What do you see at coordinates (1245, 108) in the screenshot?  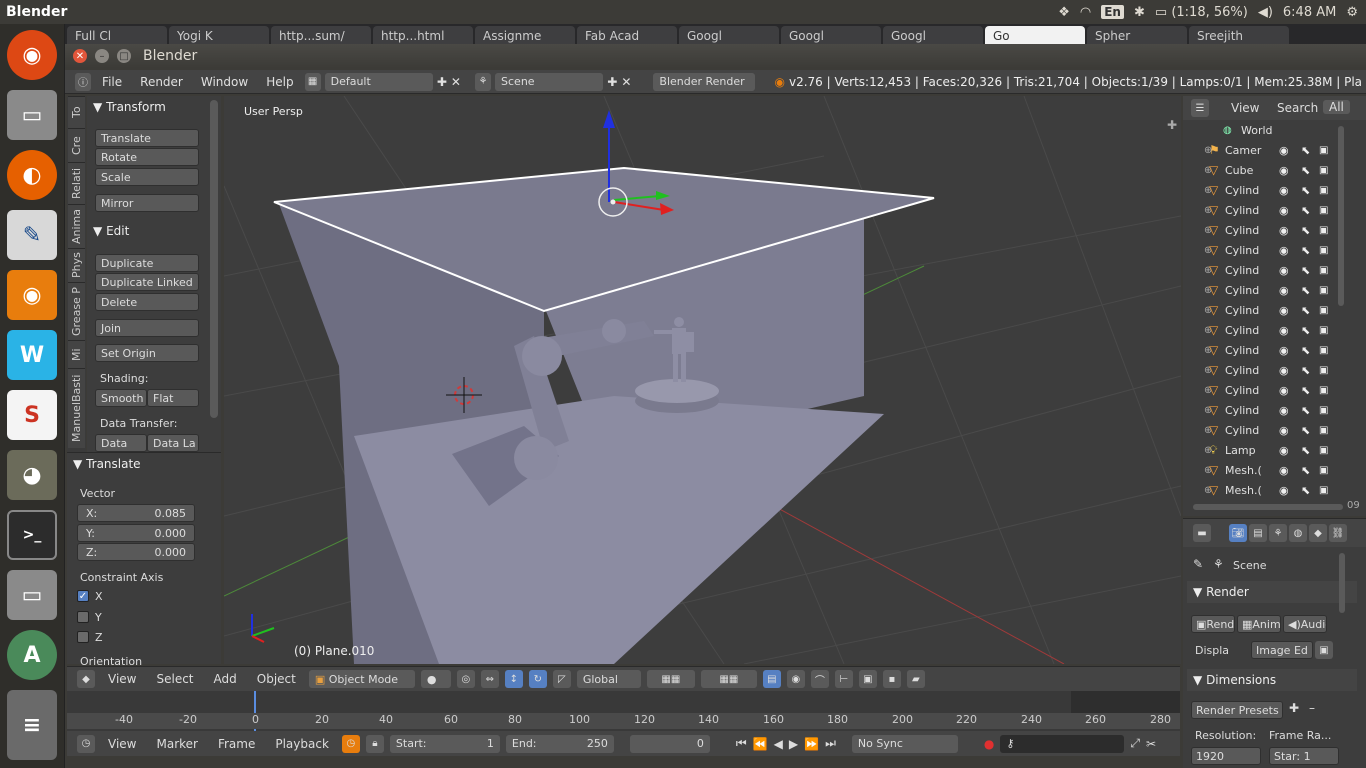 I see `outliner-menu-view: View` at bounding box center [1245, 108].